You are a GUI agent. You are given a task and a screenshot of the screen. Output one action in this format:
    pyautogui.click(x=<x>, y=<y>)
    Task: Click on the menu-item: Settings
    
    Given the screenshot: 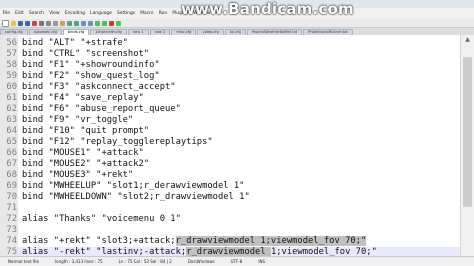 What is the action you would take?
    pyautogui.click(x=125, y=13)
    